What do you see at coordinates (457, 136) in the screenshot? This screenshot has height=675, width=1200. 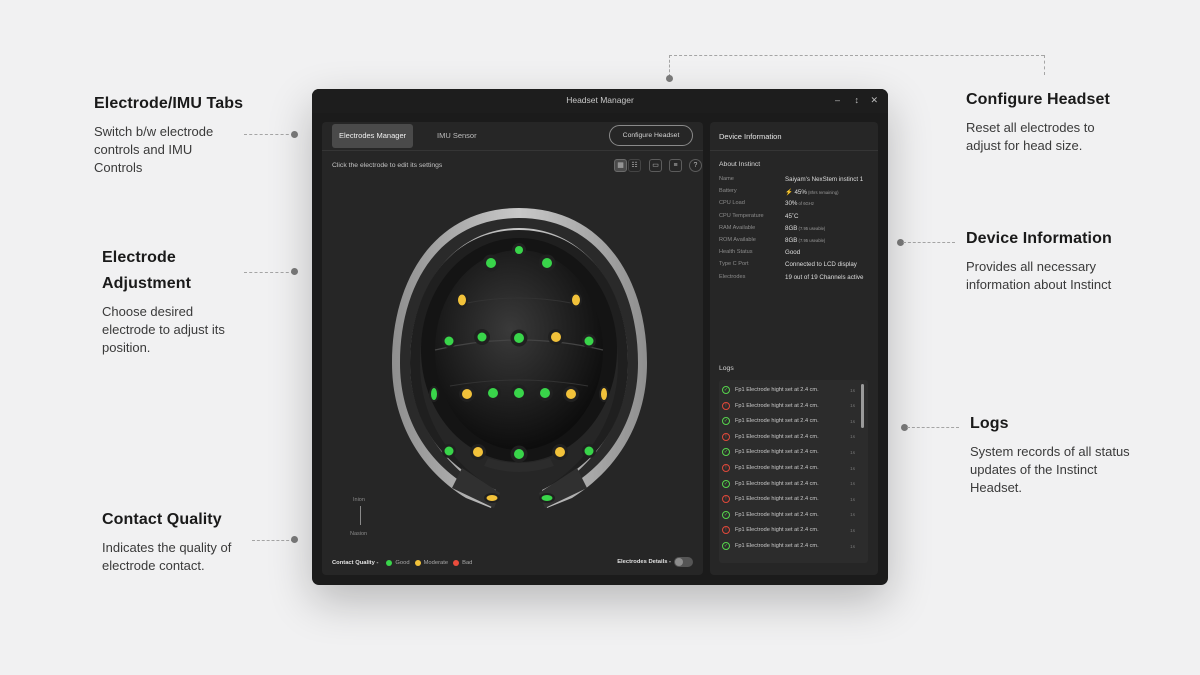 I see `tab-imu-sensor: IMU Sensor` at bounding box center [457, 136].